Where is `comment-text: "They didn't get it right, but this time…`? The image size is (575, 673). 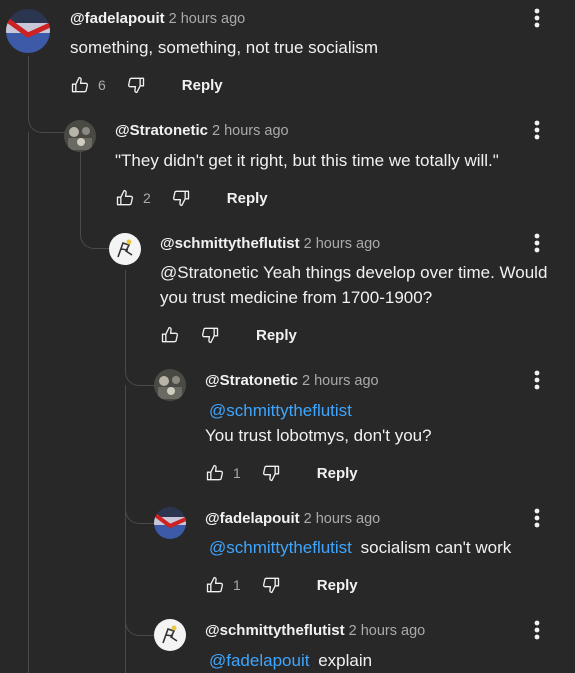 comment-text: "They didn't get it right, but this time… is located at coordinates (307, 160).